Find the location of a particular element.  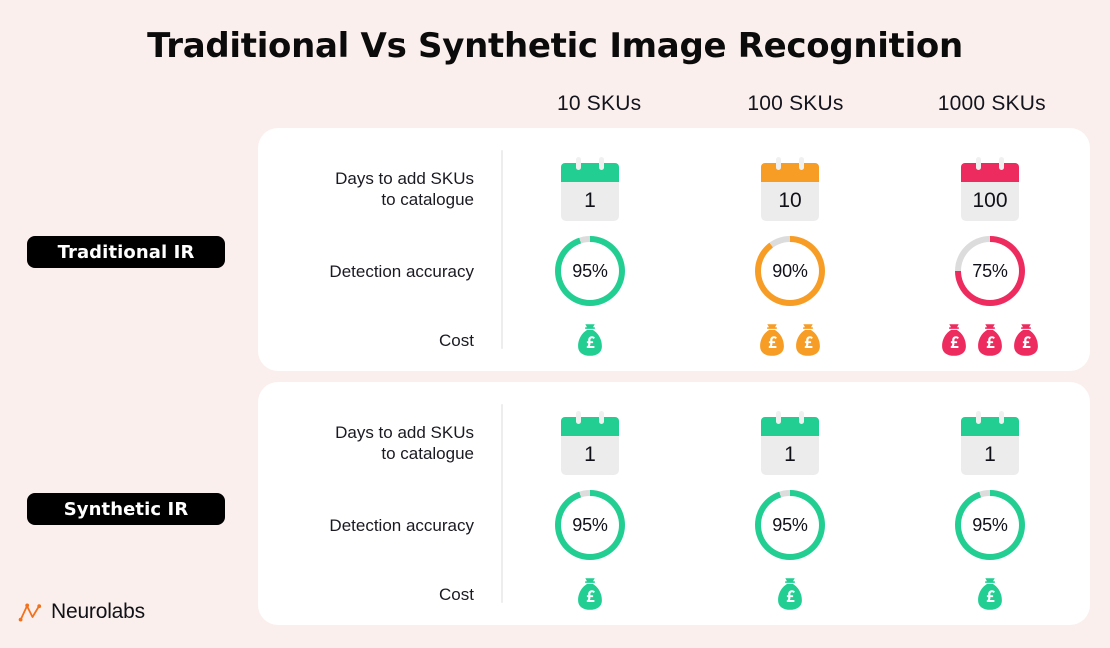

calendar-day-value: 10 is located at coordinates (790, 200).